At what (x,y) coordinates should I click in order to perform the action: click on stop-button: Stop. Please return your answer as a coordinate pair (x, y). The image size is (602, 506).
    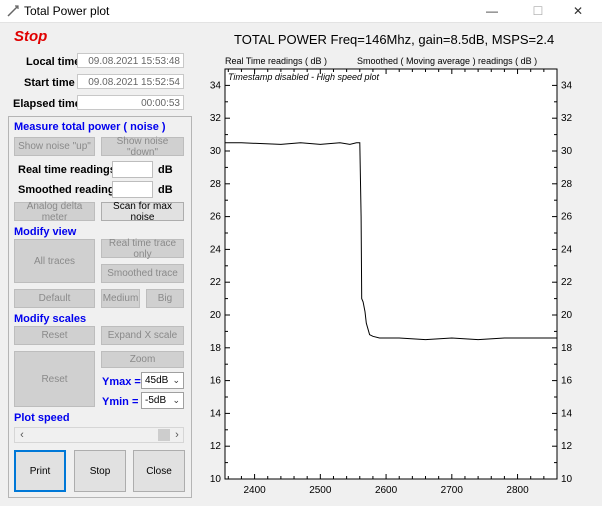
    Looking at the image, I should click on (100, 471).